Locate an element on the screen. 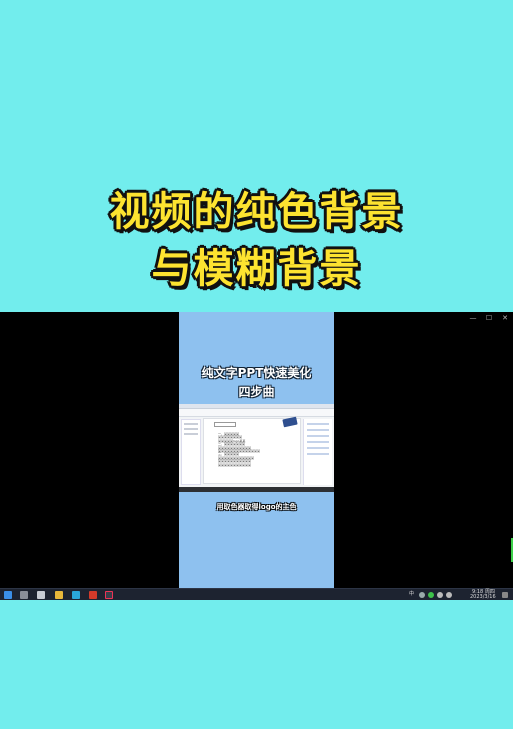 This screenshot has height=729, width=513. cover-title-line1: 视频的纯色背景 is located at coordinates (256, 212).